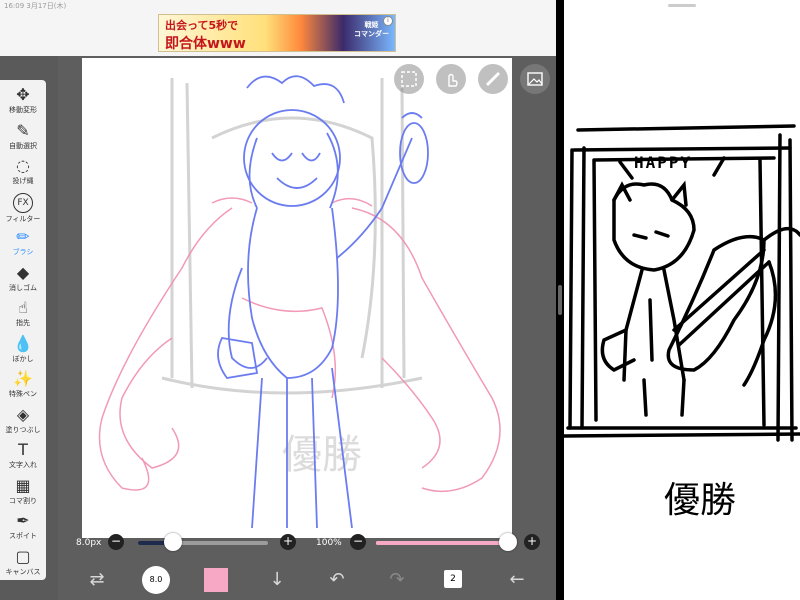 The height and width of the screenshot is (600, 800). I want to click on tool-label: 指先, so click(23, 323).